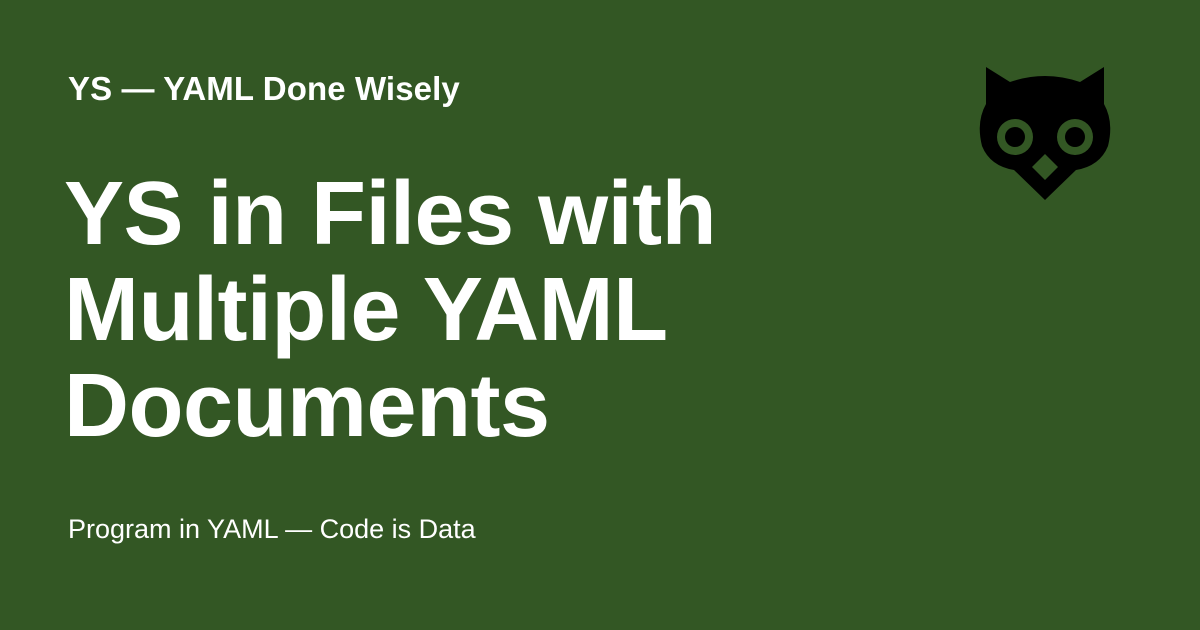  I want to click on page-title-line-2: Multiple YAML, so click(366, 310).